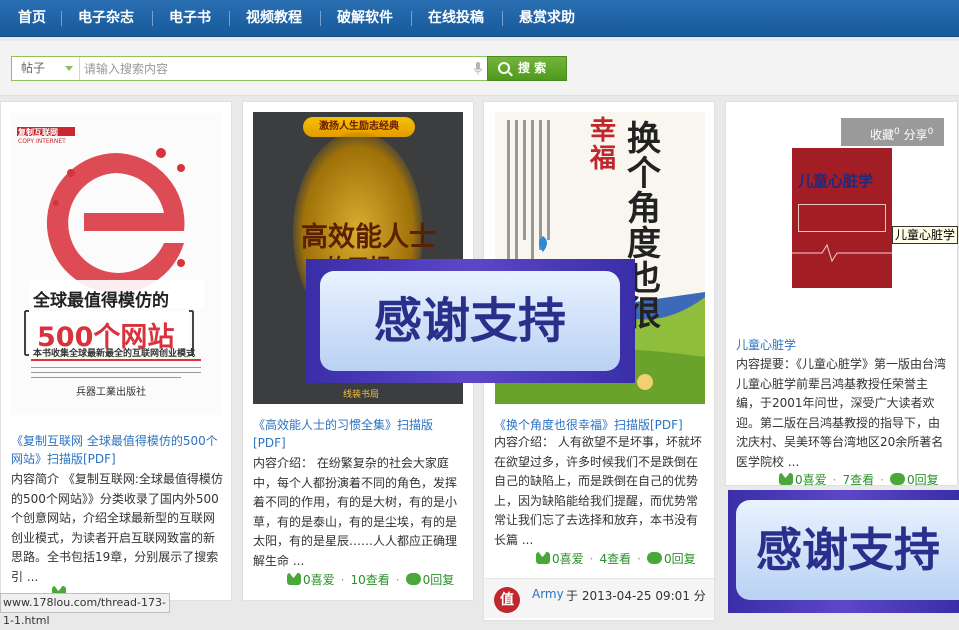  I want to click on views-count: 7查看, so click(858, 480).